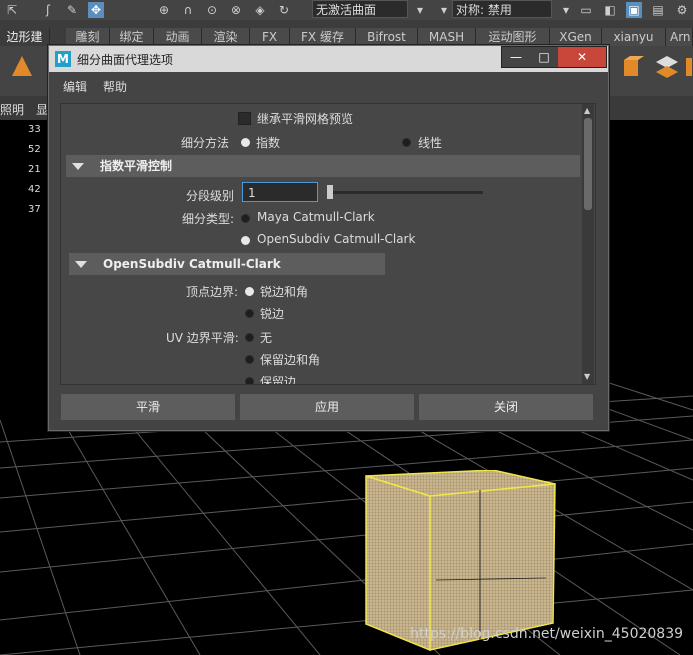 The image size is (693, 655). I want to click on shelf-tab-rendering: 渲染, so click(226, 37).